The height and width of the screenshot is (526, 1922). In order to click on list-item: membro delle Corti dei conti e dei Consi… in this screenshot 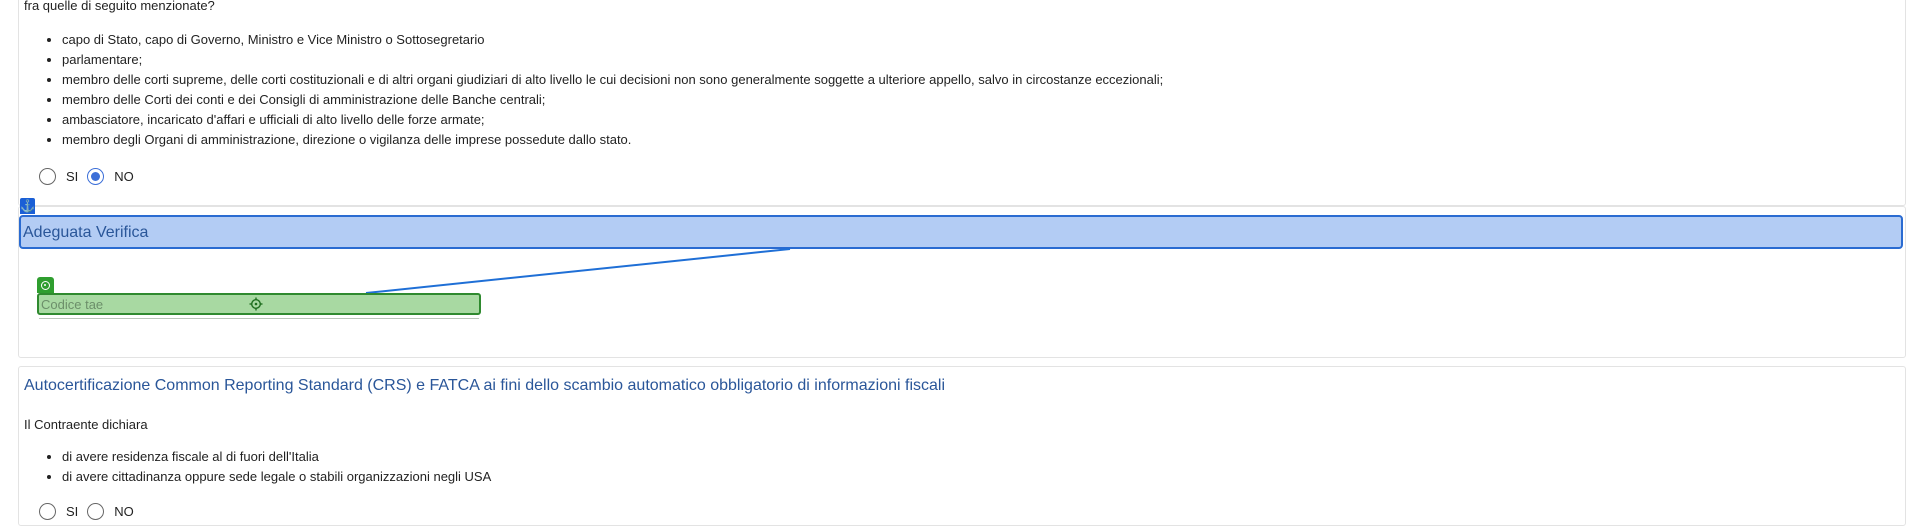, I will do `click(612, 100)`.